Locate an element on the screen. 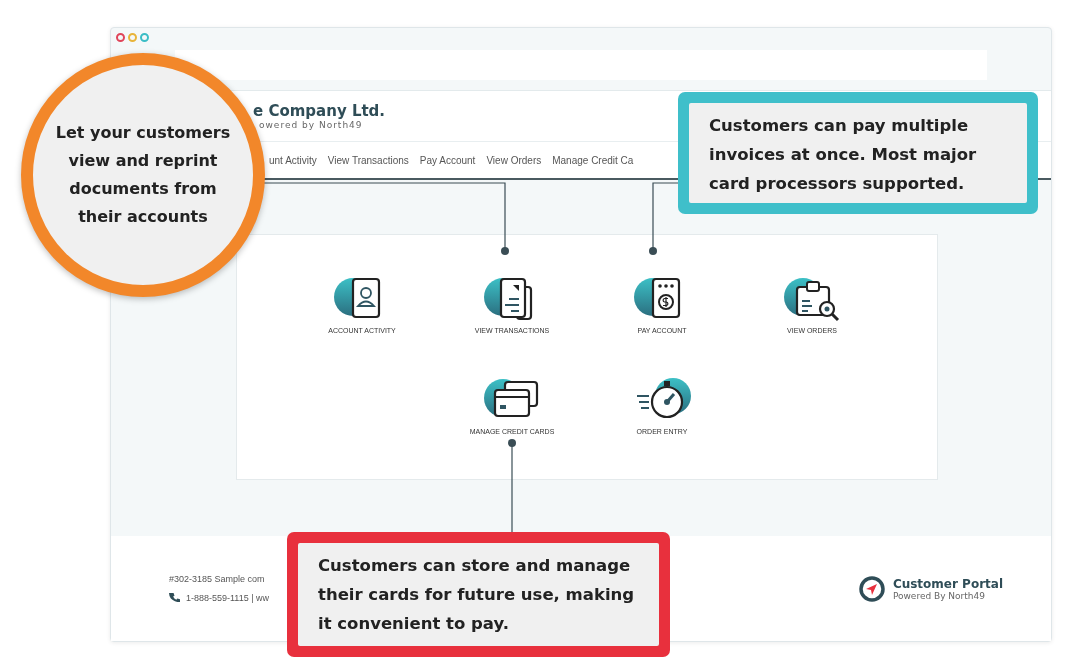  nav-link: Manage Credit Ca is located at coordinates (593, 160).